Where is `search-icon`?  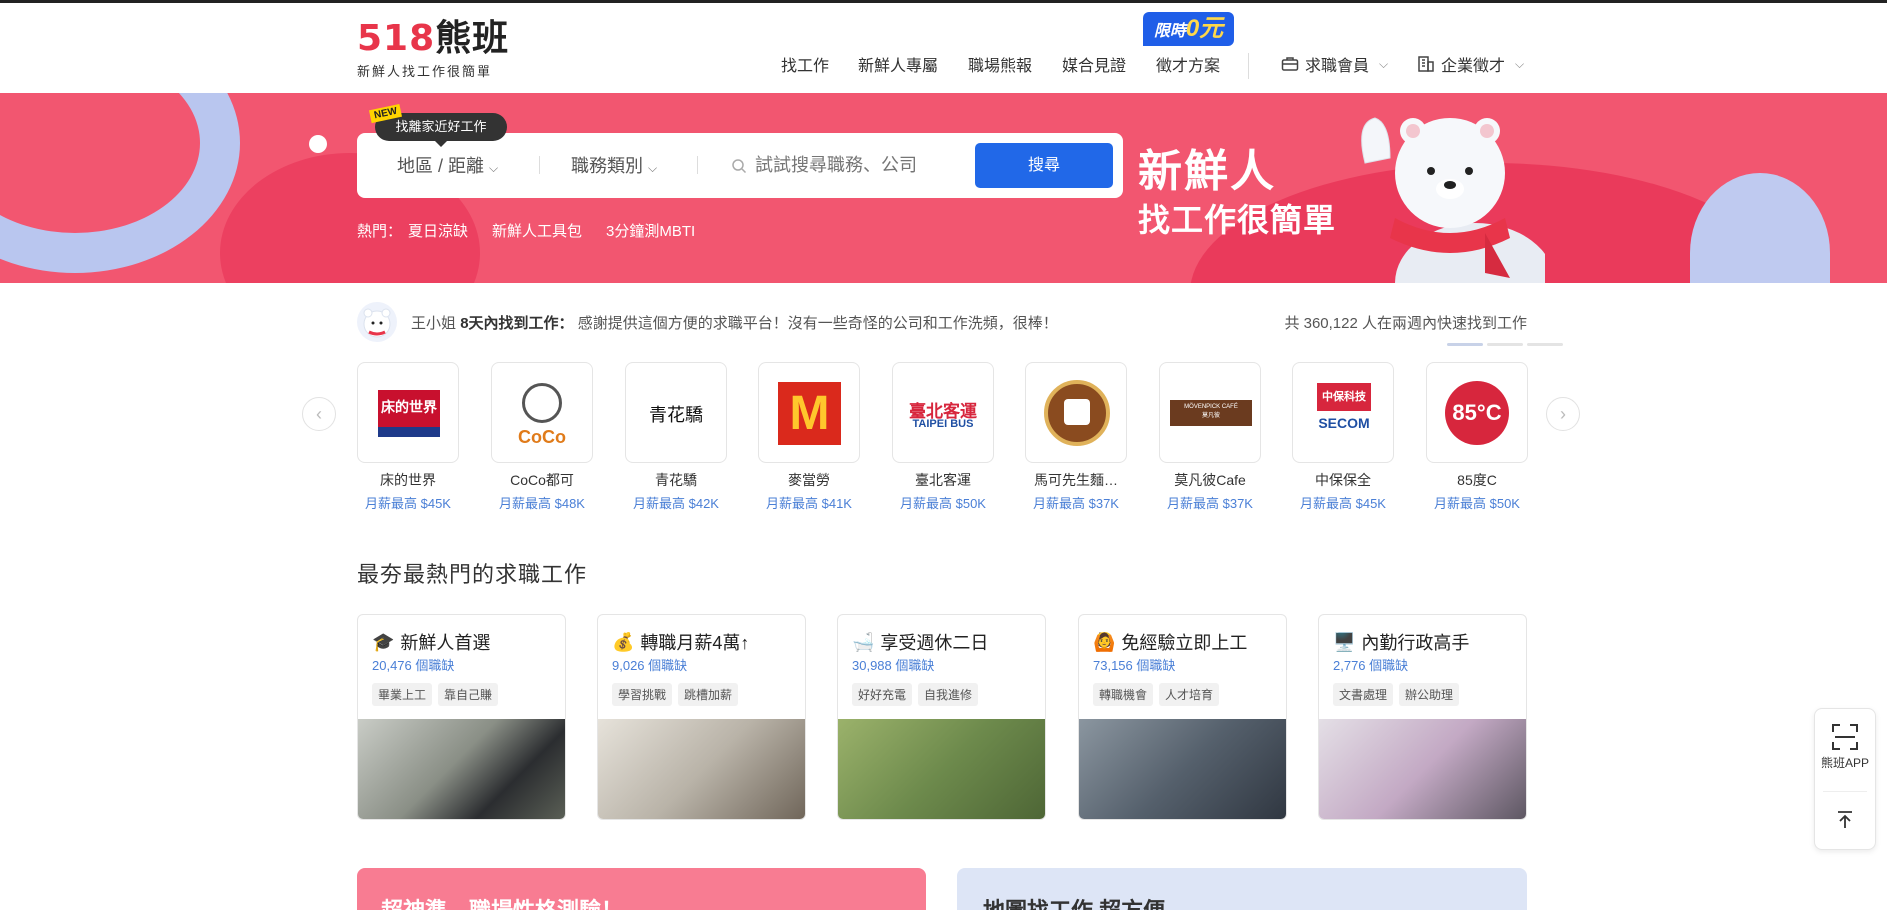
search-icon is located at coordinates (739, 166).